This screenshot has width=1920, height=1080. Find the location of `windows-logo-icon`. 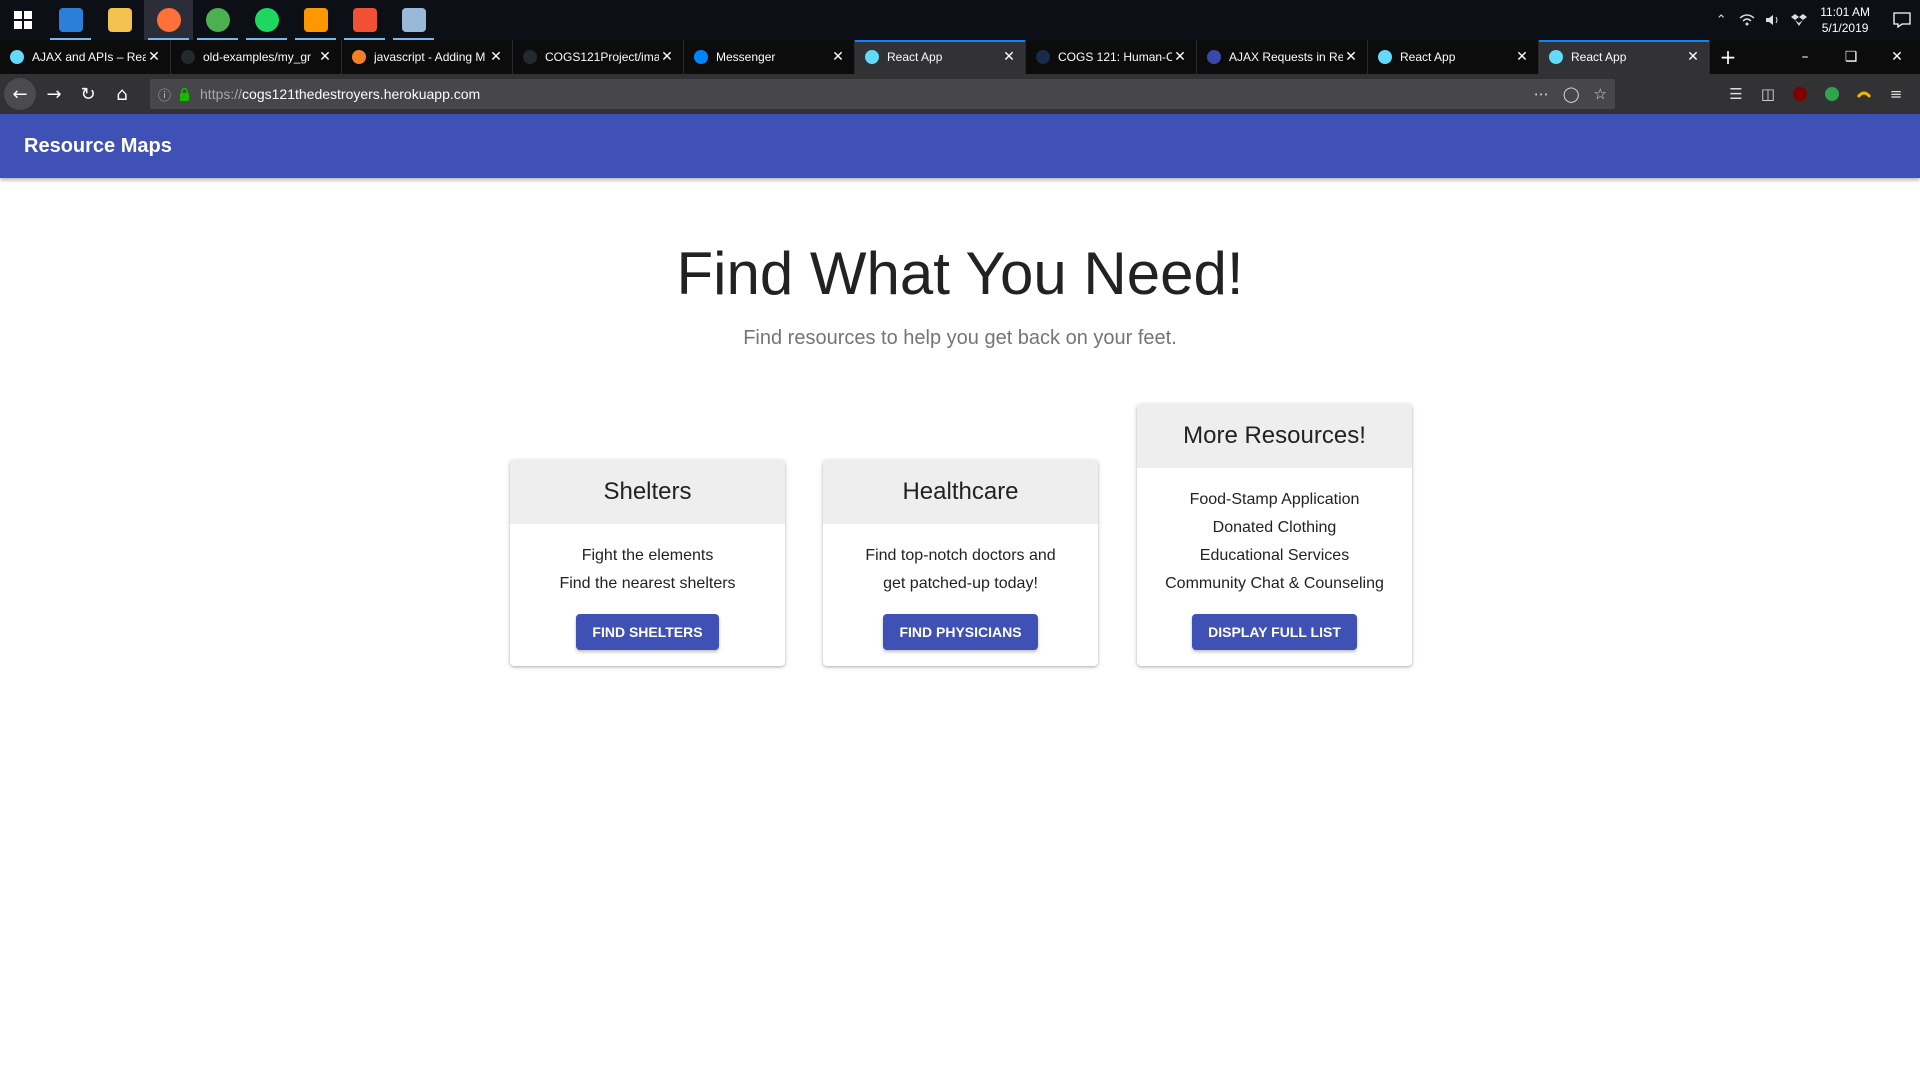

windows-logo-icon is located at coordinates (23, 20).